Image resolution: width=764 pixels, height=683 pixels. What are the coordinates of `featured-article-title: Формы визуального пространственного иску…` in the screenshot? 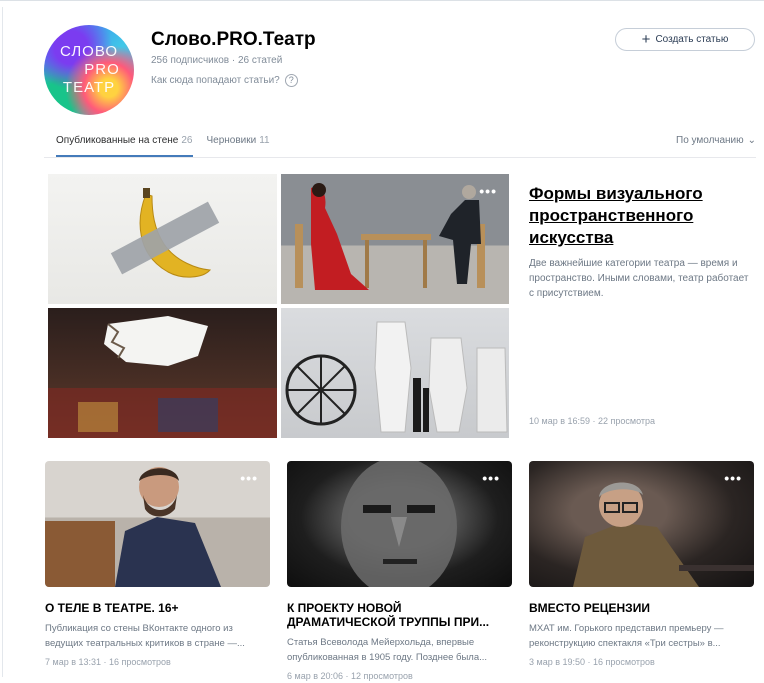 It's located at (639, 216).